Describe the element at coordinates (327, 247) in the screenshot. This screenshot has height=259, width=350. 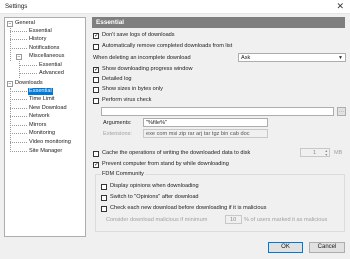
I see `cancel-button: Cancel` at that location.